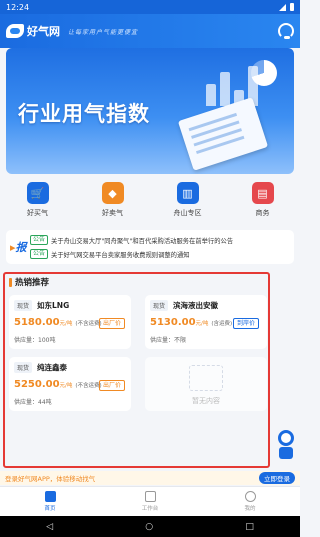 This screenshot has height=537, width=320. What do you see at coordinates (37, 193) in the screenshot?
I see `cart-icon: 🛒` at bounding box center [37, 193].